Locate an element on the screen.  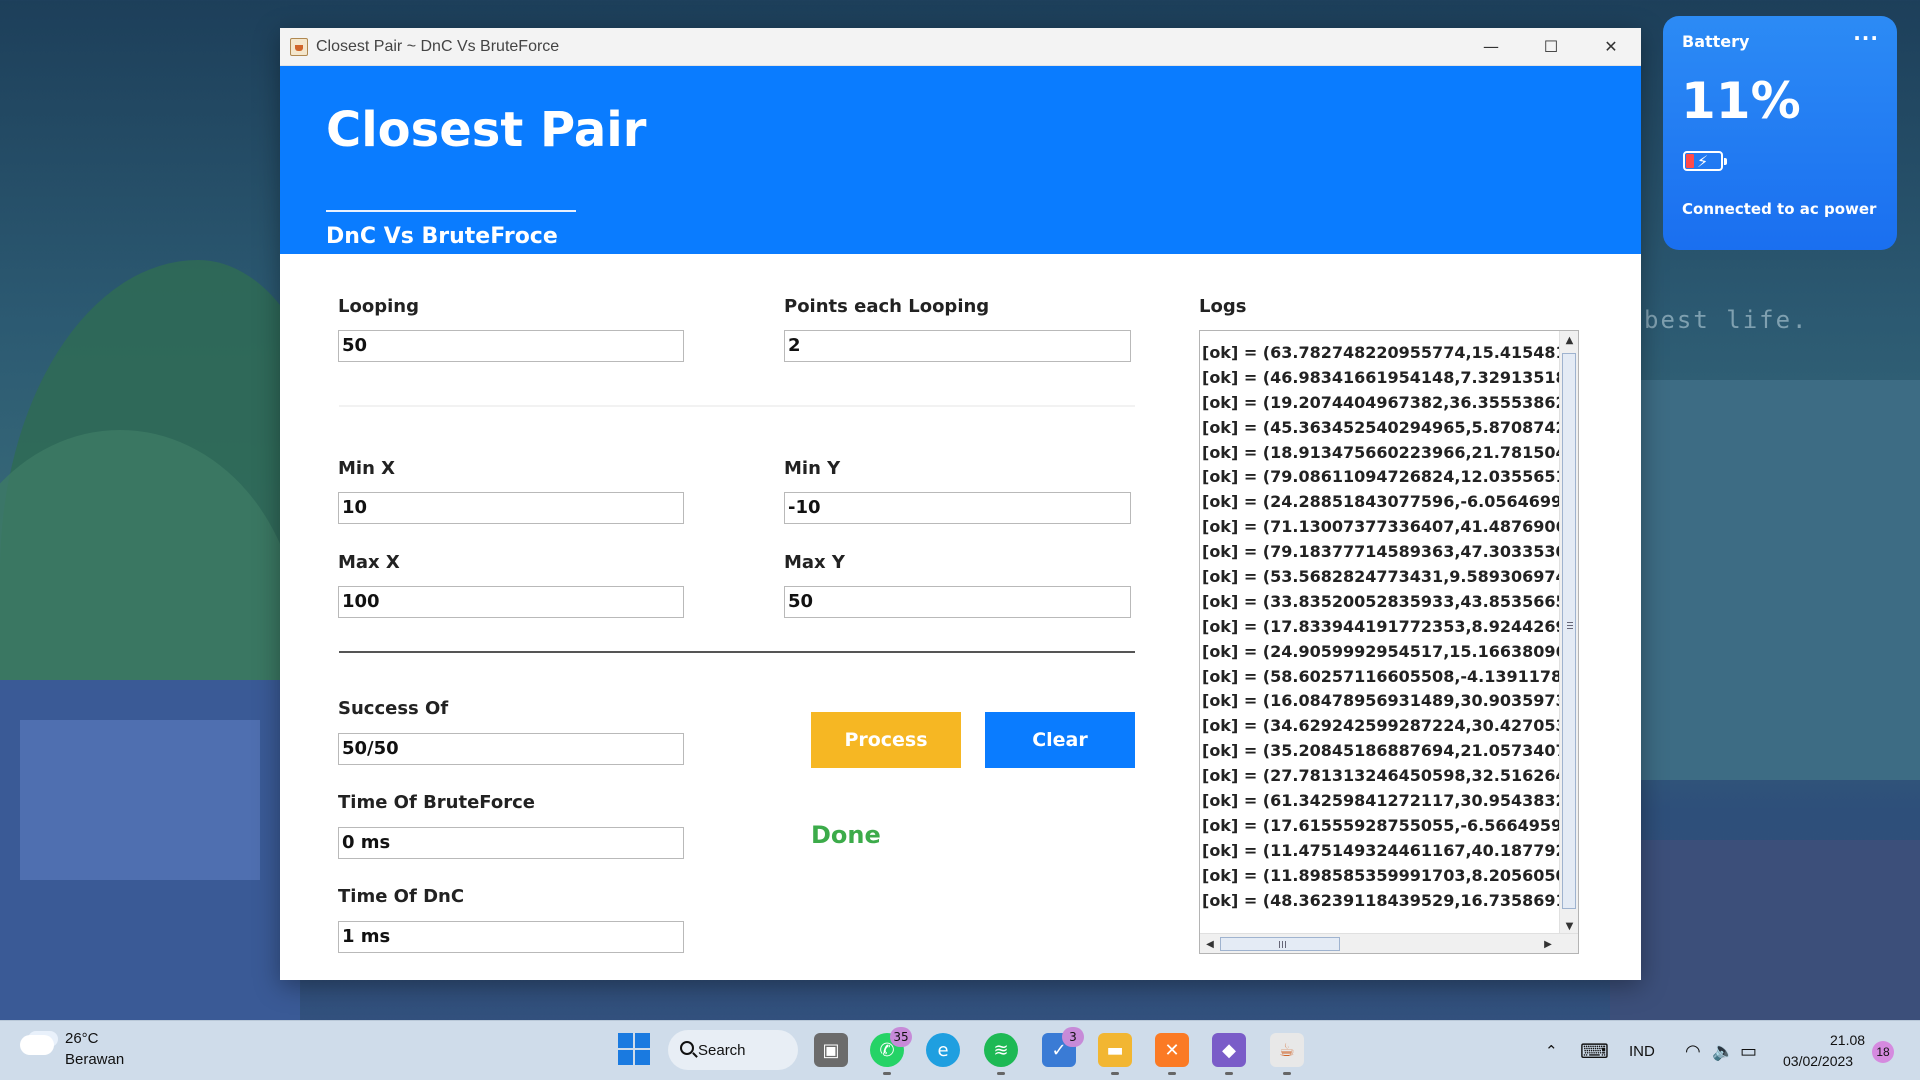
scroll-right-icon: ▶ is located at coordinates (1548, 944).